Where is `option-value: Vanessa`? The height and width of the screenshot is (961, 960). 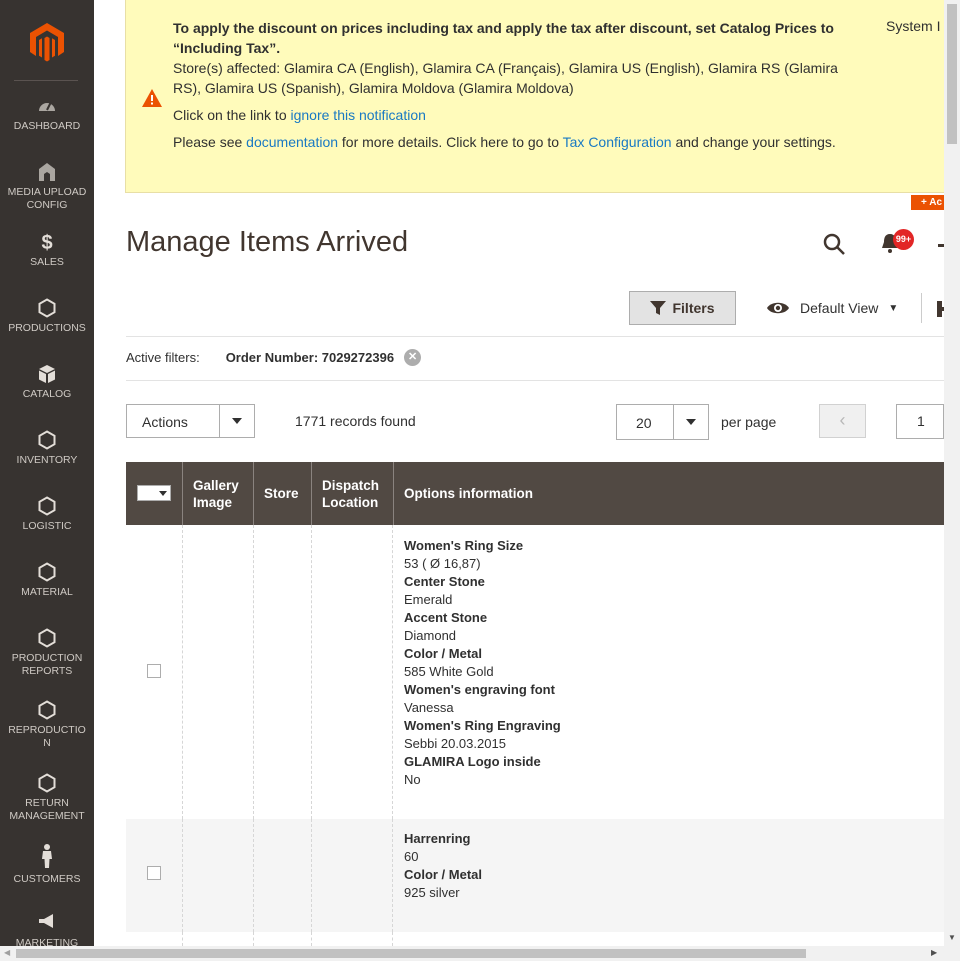
option-value: Vanessa is located at coordinates (429, 707).